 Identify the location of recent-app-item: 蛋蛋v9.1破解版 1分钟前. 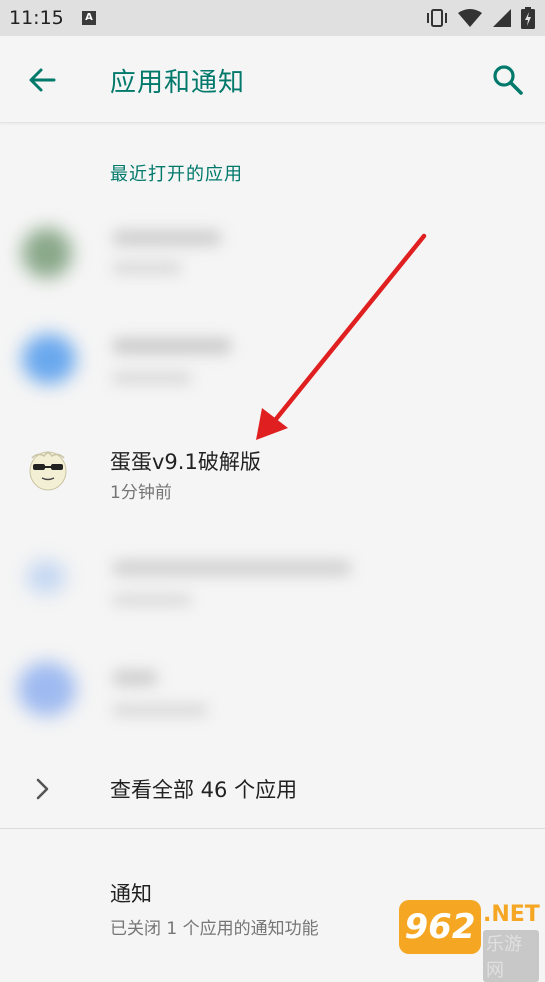
(272, 465).